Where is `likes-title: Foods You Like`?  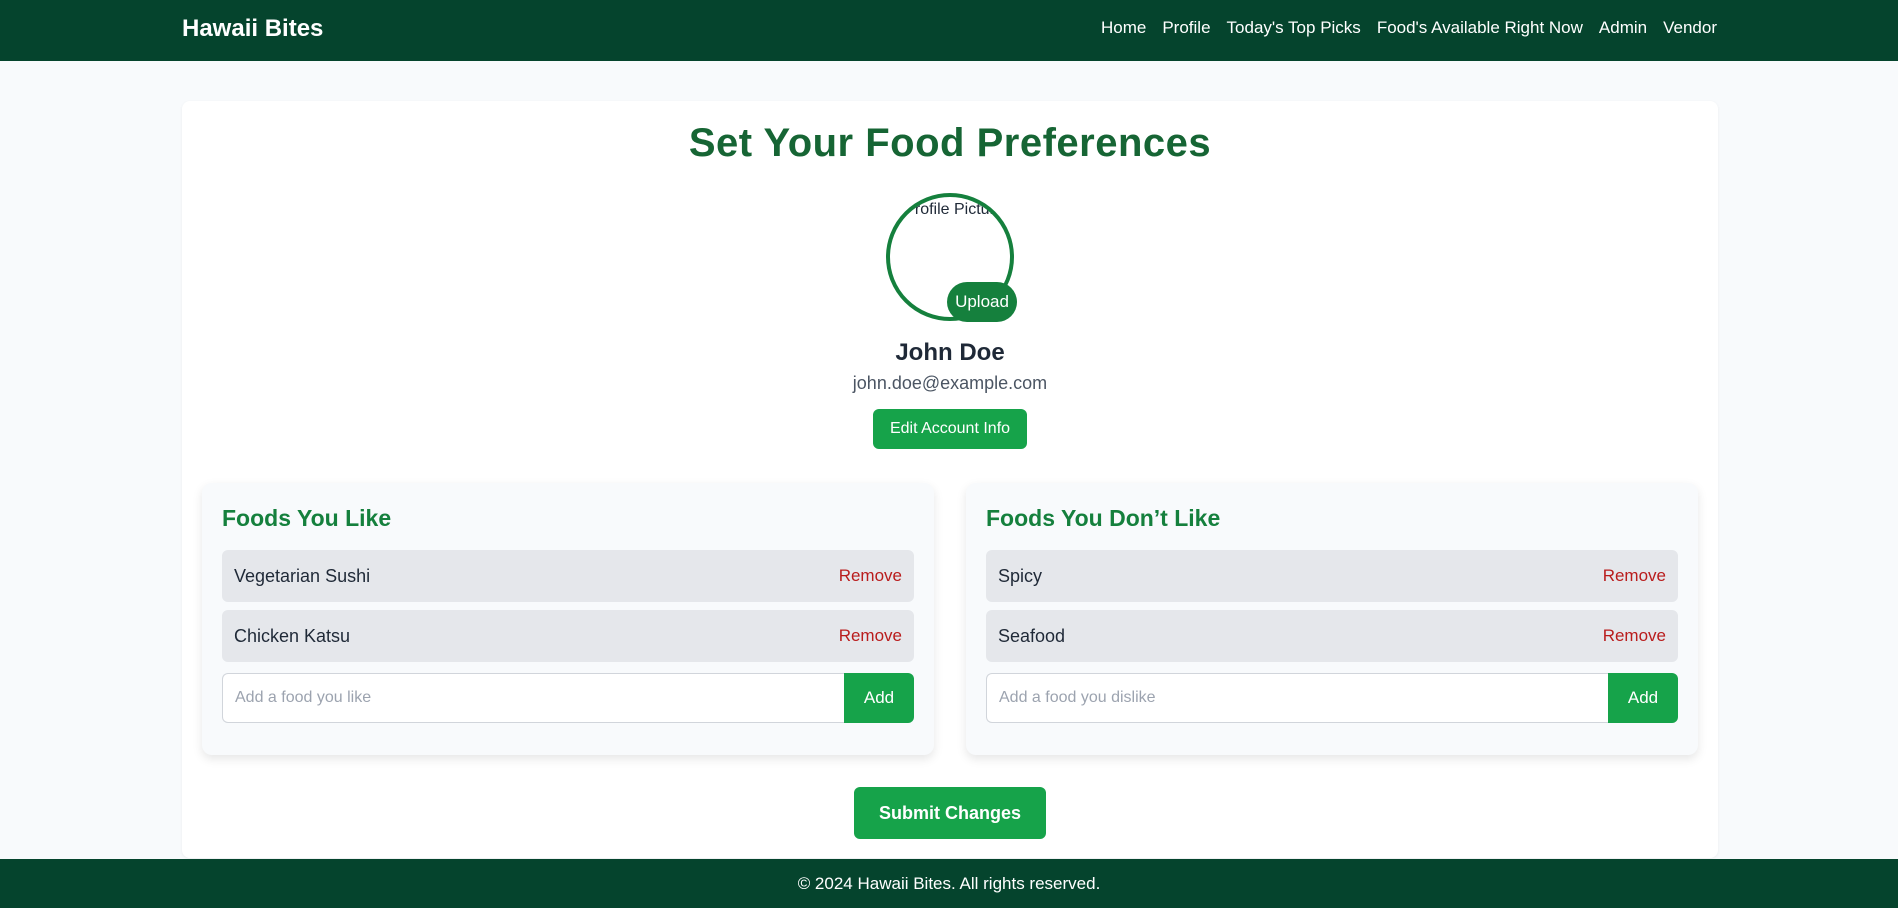
likes-title: Foods You Like is located at coordinates (307, 518).